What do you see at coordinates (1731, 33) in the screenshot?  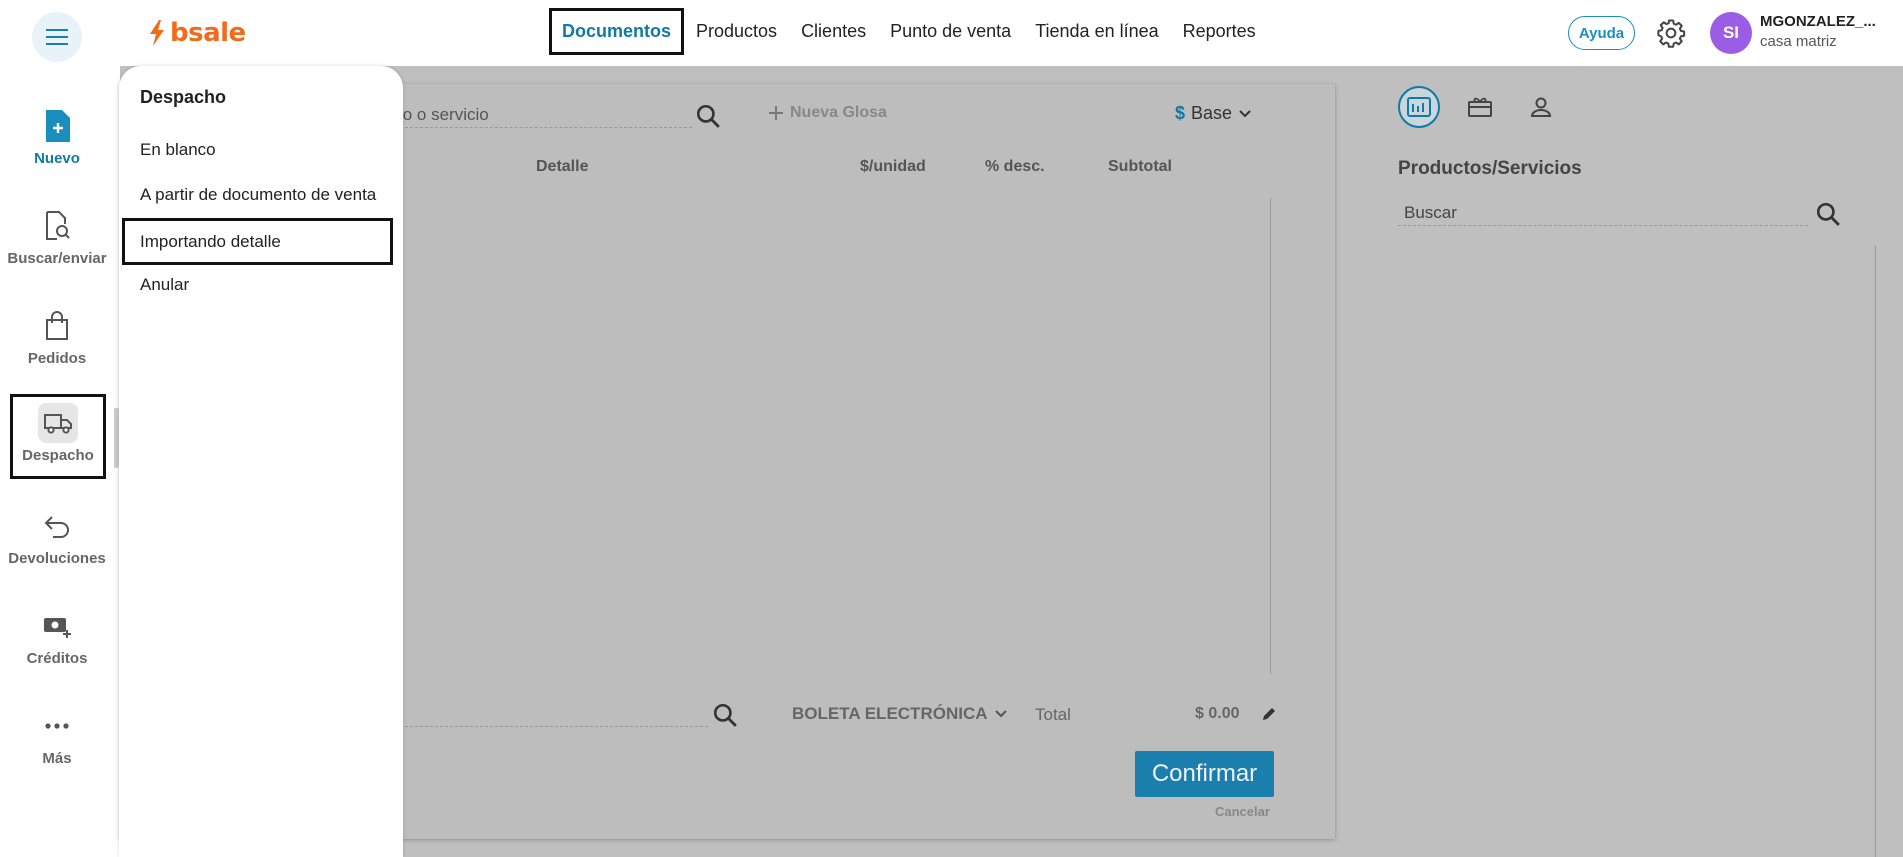 I see `avatar: SI` at bounding box center [1731, 33].